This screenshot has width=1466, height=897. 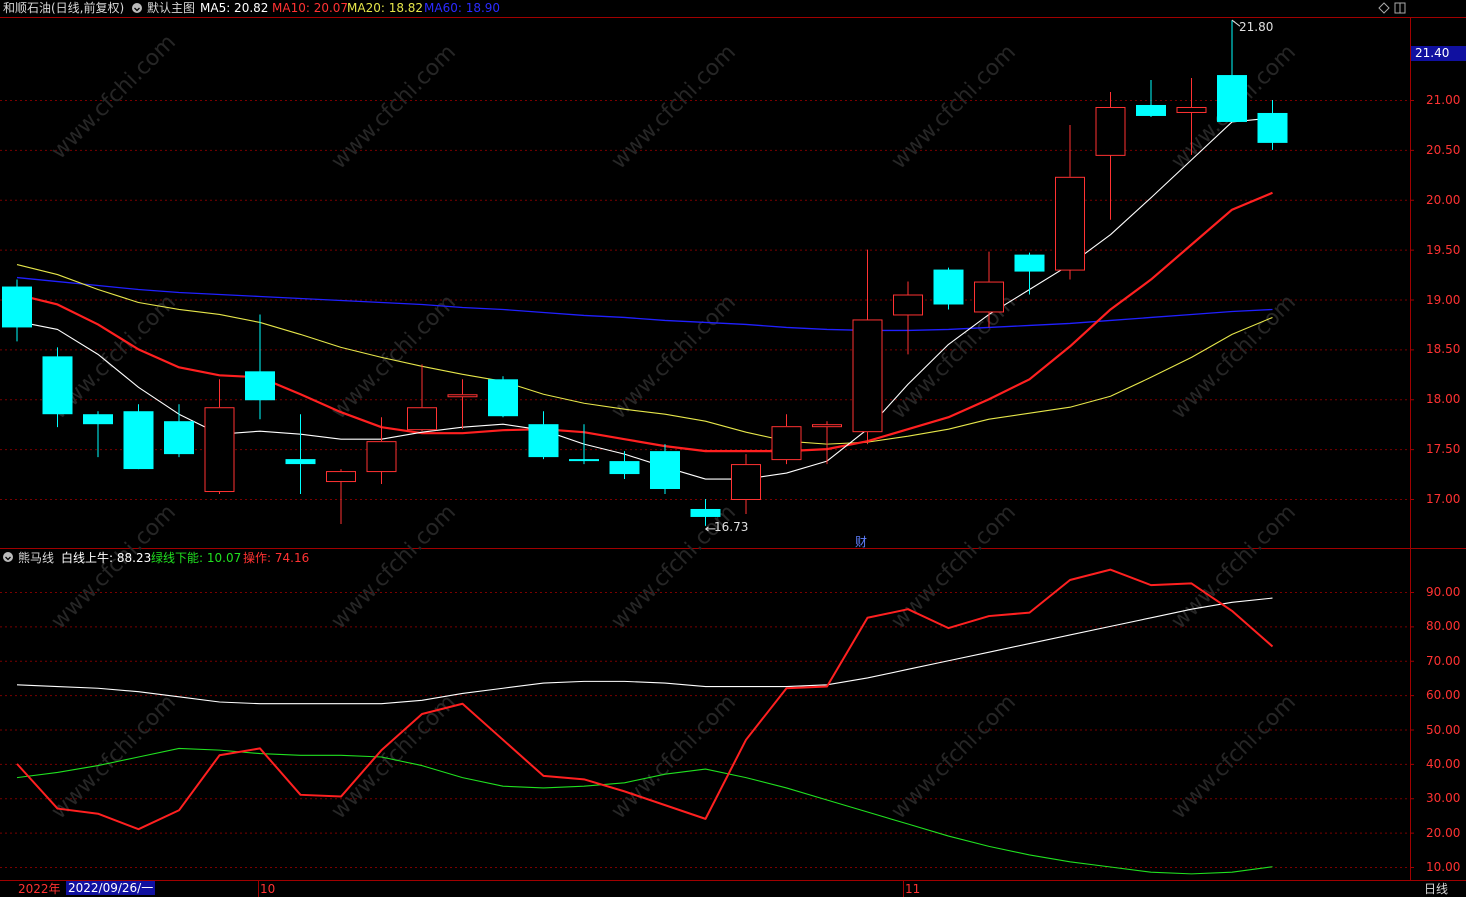 What do you see at coordinates (1384, 9) in the screenshot?
I see `diamond-icon` at bounding box center [1384, 9].